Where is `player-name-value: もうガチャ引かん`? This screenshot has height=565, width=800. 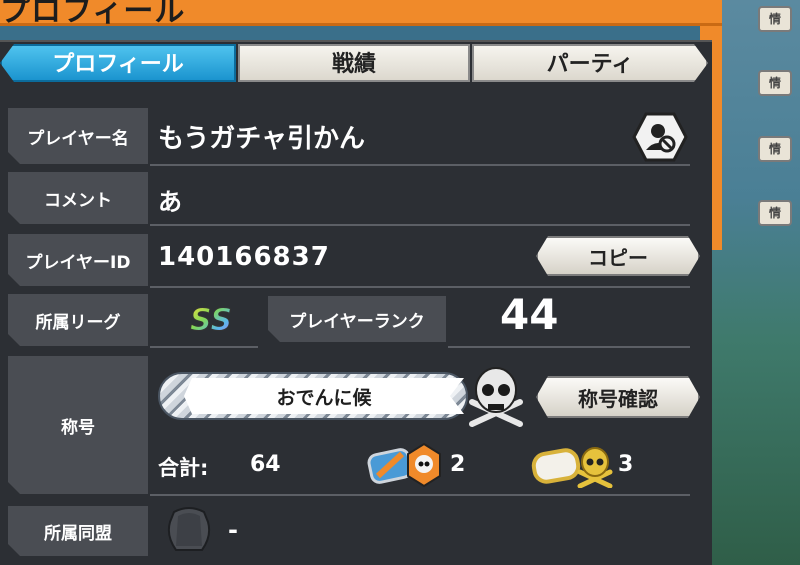
player-name-value: もうガチャ引かん is located at coordinates (261, 139).